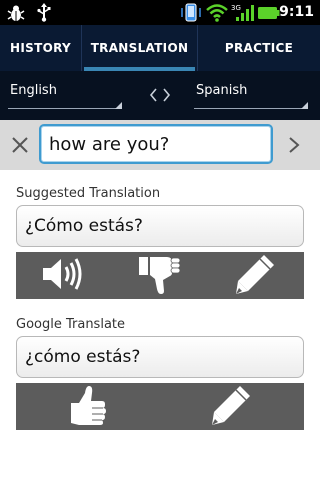 Image resolution: width=320 pixels, height=480 pixels. I want to click on tab-practice: PRACTICE, so click(259, 48).